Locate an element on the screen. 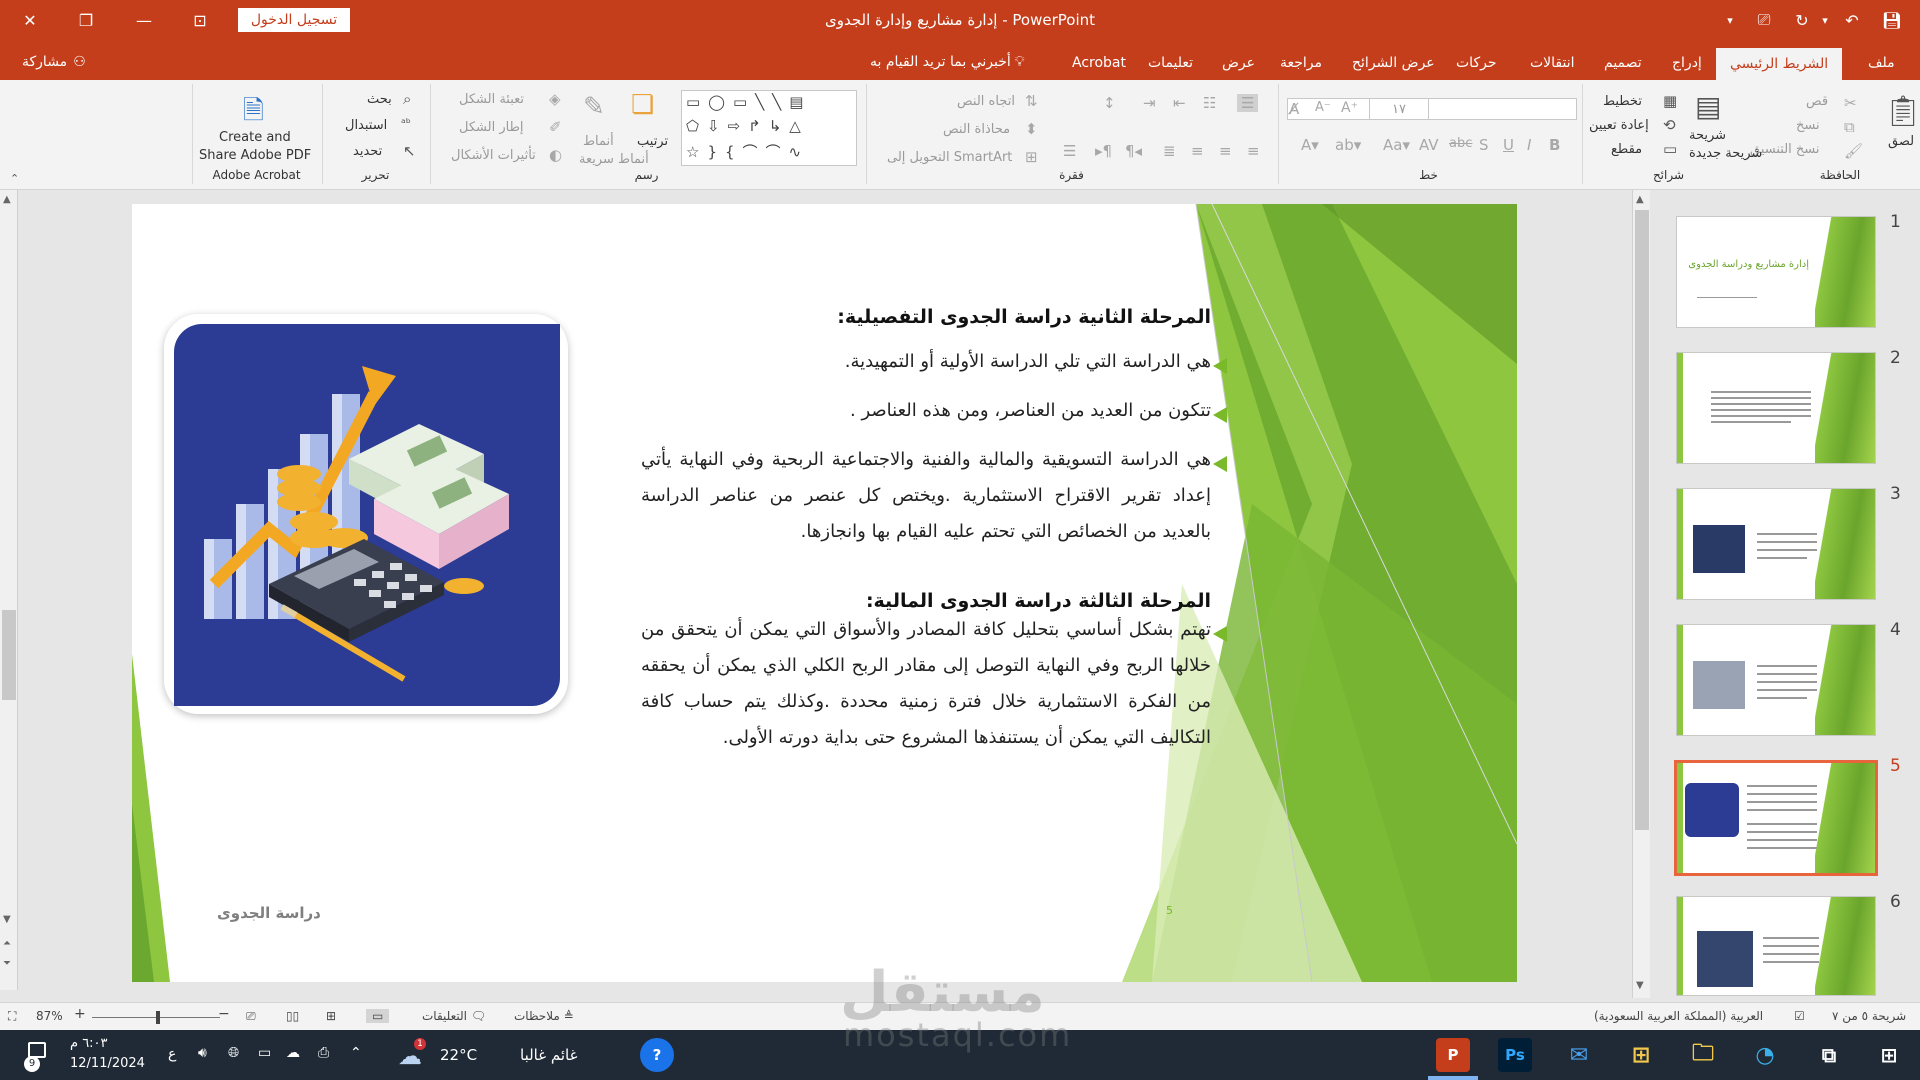 The width and height of the screenshot is (1920, 1080). align-right-icon: ≡ is located at coordinates (1253, 151).